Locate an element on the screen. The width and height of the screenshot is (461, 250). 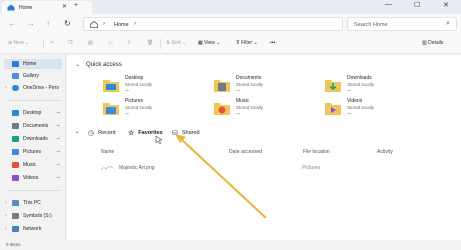
image-file-icon is located at coordinates (107, 168).